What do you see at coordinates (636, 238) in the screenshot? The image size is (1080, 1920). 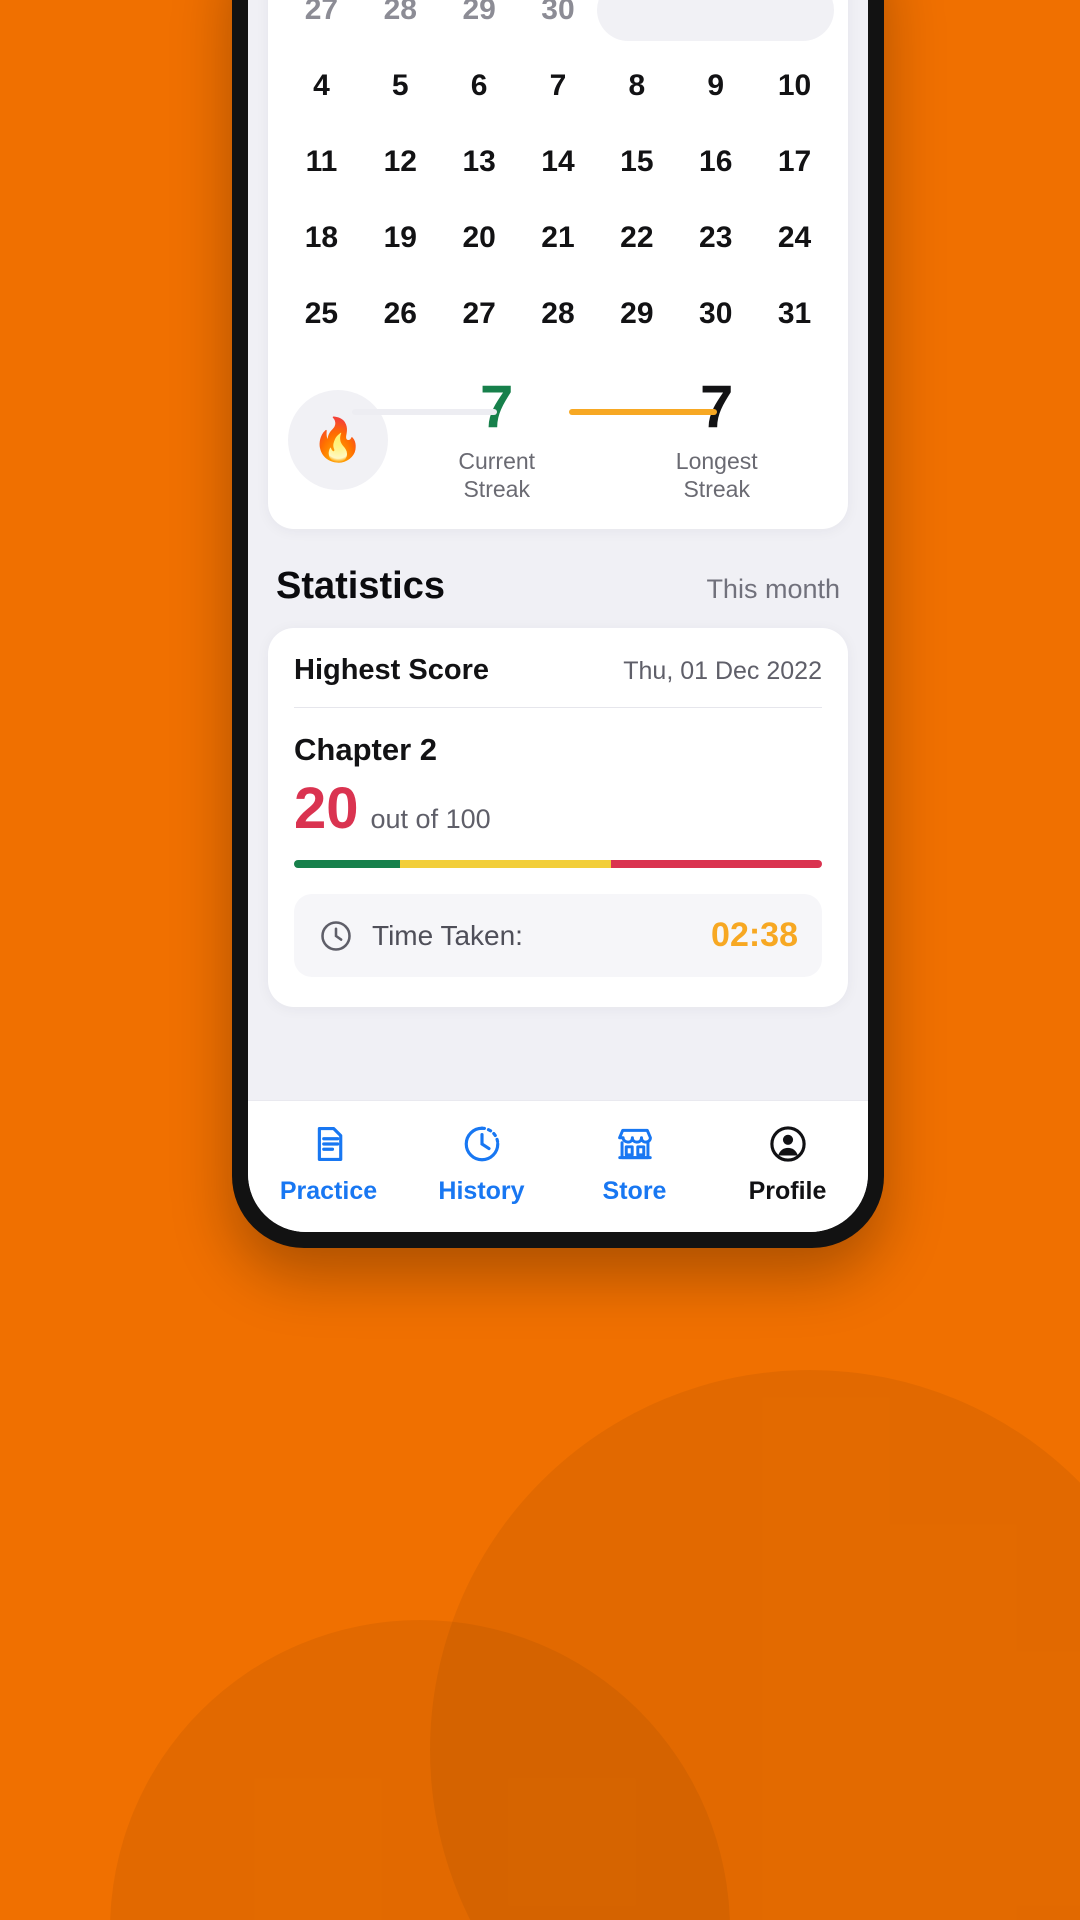 I see `calendar-day: 22` at bounding box center [636, 238].